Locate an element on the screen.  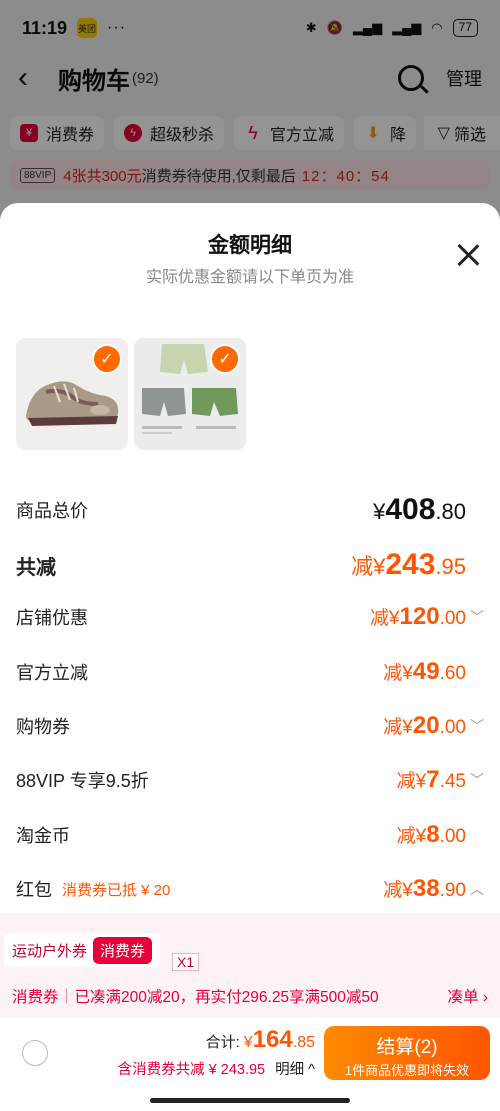
row-value: 减¥ 49.60 is located at coordinates (433, 672).